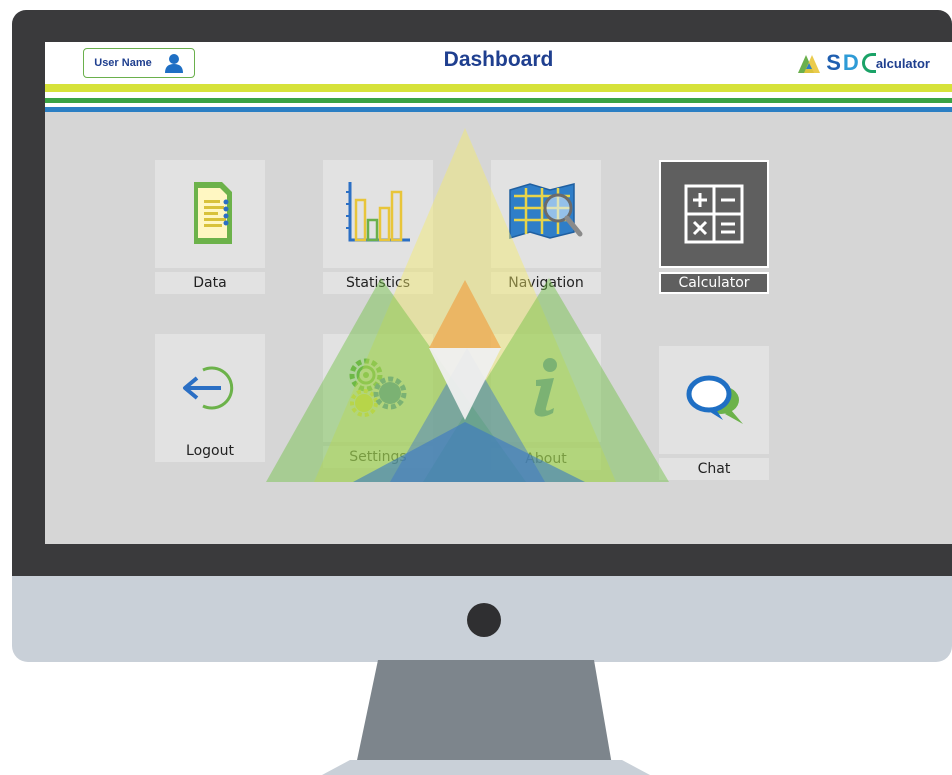 The width and height of the screenshot is (952, 775). I want to click on tile-navigation-image, so click(546, 214).